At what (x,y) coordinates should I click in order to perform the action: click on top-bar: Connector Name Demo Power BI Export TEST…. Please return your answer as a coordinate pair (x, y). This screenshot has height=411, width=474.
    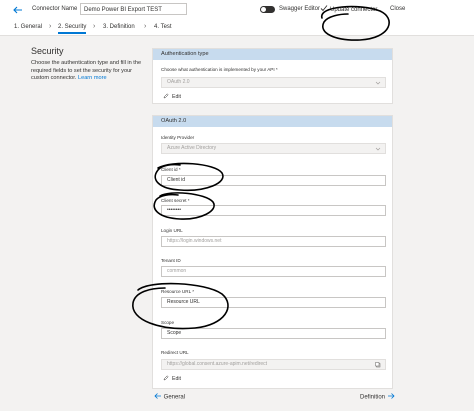
    Looking at the image, I should click on (237, 10).